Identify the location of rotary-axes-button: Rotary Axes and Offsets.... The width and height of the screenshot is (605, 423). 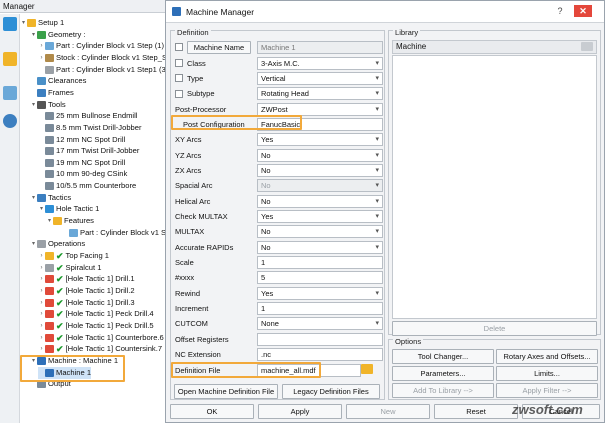
(547, 356).